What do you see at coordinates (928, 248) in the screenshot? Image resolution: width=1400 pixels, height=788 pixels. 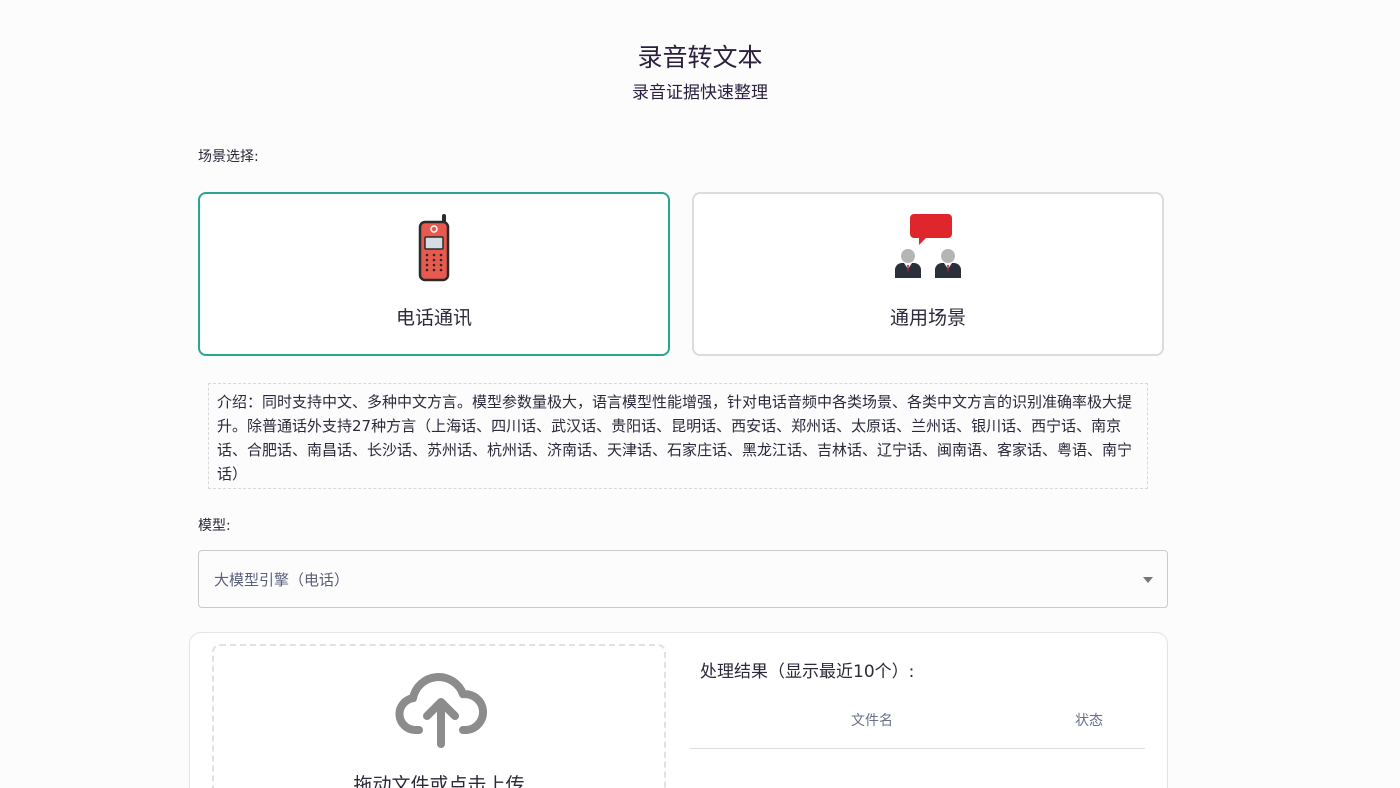 I see `conversation-people-icon` at bounding box center [928, 248].